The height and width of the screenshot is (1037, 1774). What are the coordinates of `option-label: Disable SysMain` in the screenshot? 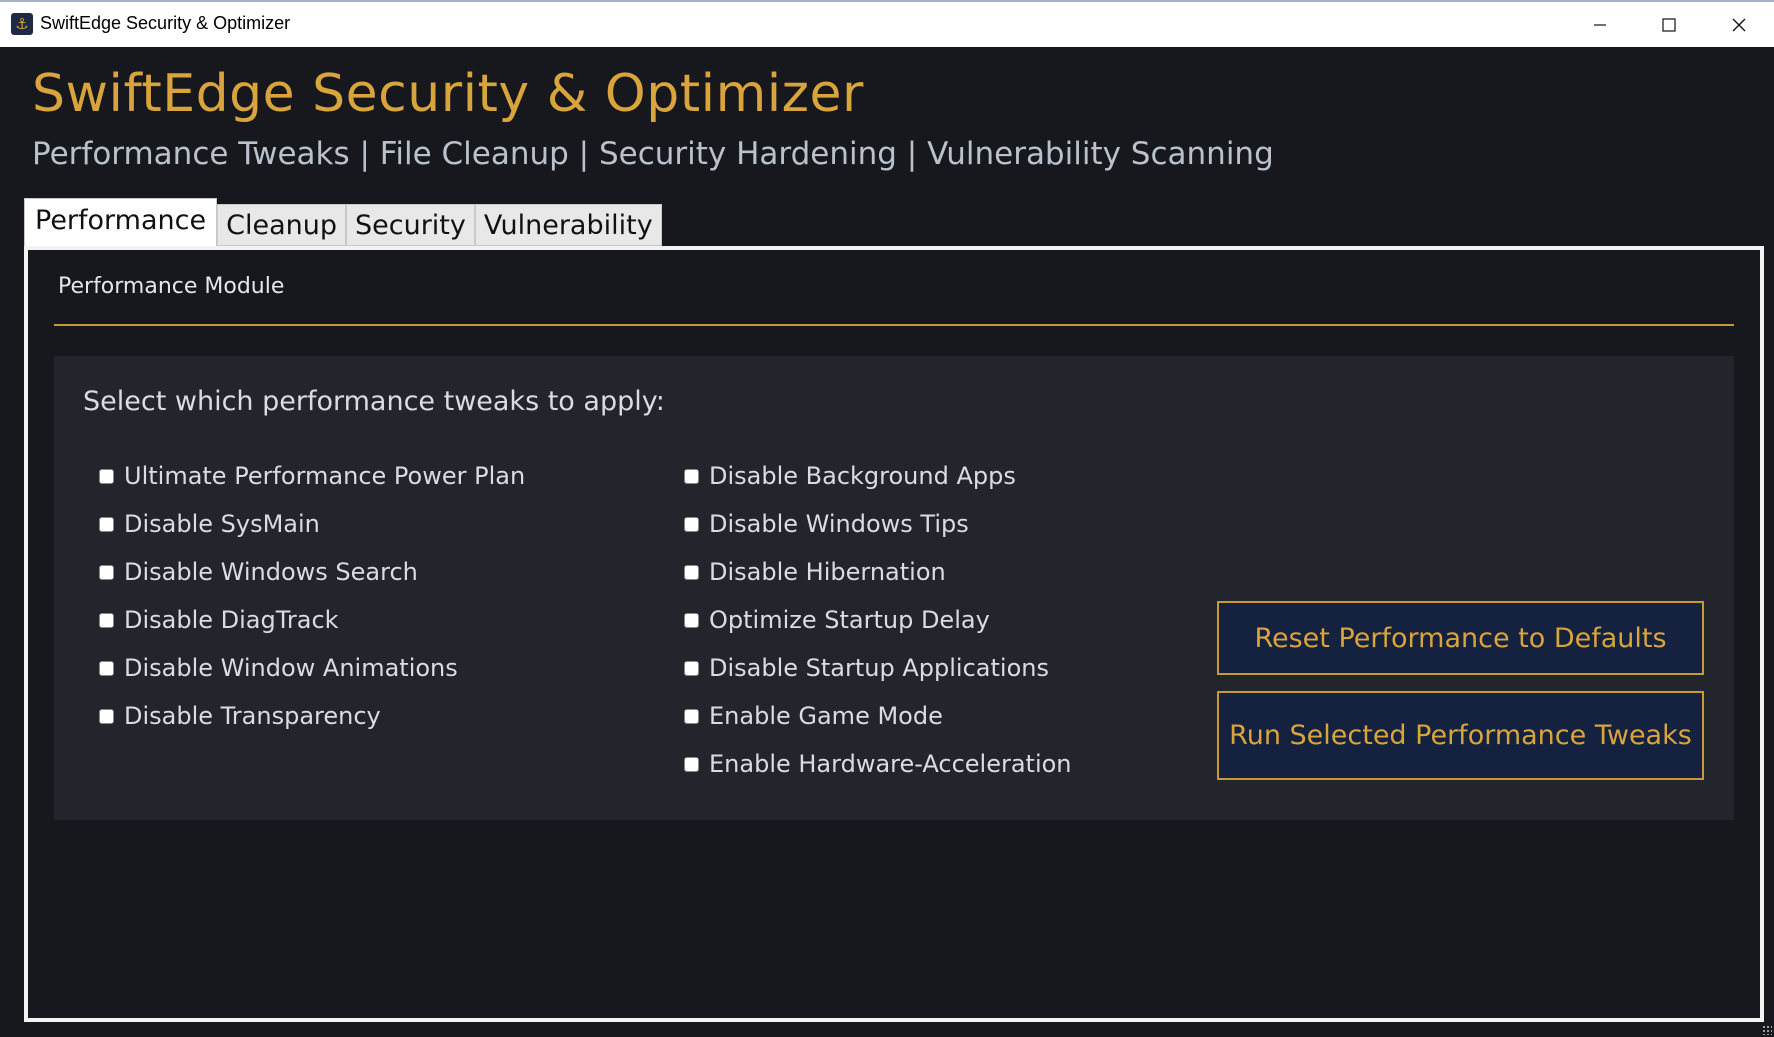 It's located at (222, 524).